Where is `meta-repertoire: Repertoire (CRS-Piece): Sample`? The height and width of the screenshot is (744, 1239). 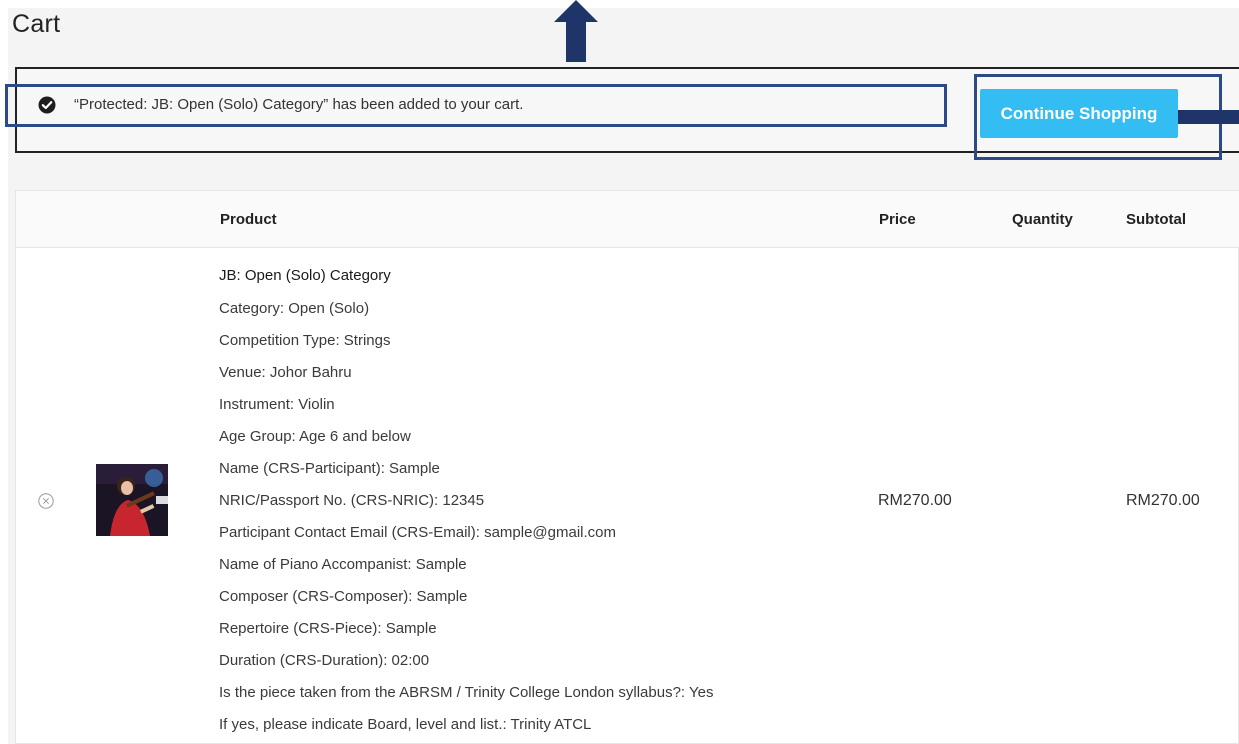
meta-repertoire: Repertoire (CRS-Piece): Sample is located at coordinates (328, 628).